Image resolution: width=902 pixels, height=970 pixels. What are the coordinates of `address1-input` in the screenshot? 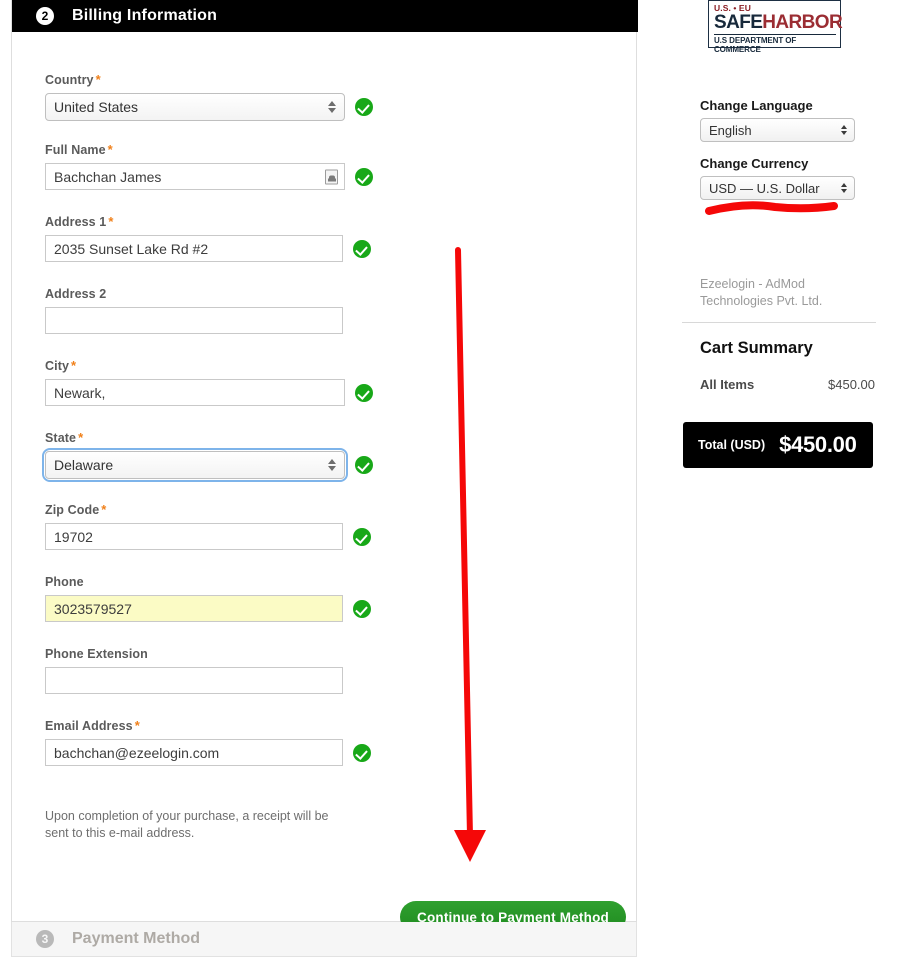 It's located at (194, 248).